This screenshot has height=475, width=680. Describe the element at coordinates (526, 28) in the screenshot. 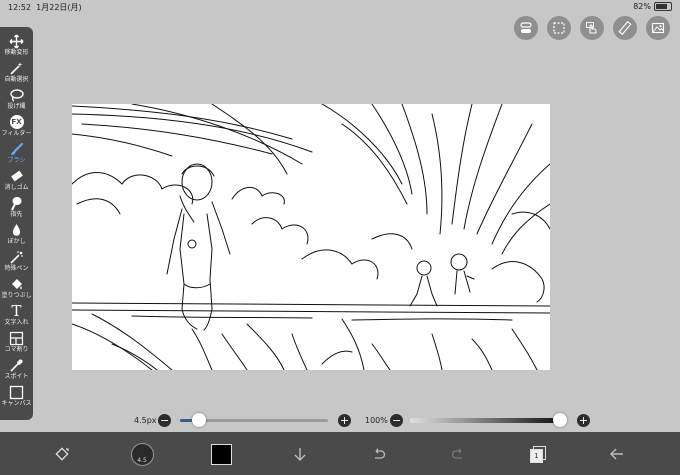

I see `toggle-icon` at that location.